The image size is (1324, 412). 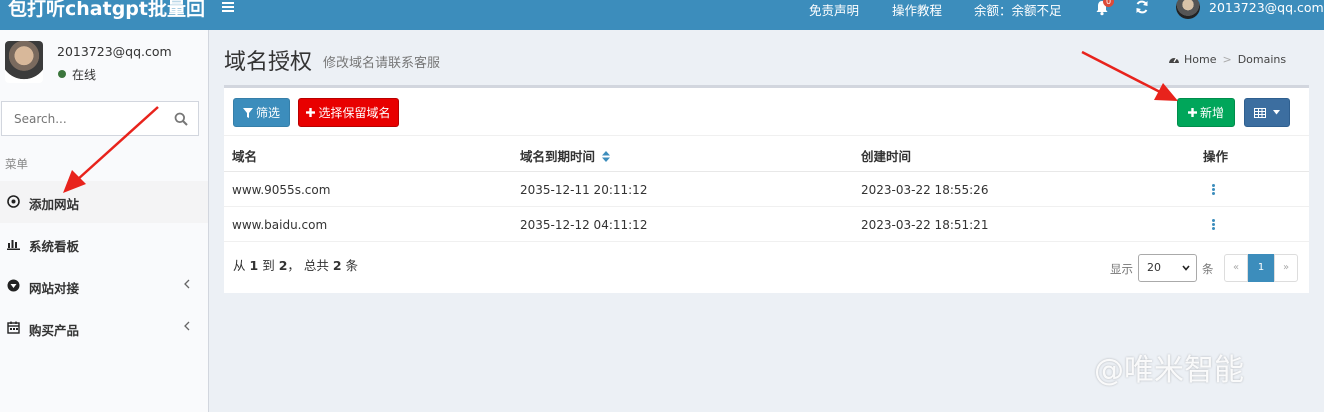 What do you see at coordinates (1186, 268) in the screenshot?
I see `chevron-down-icon` at bounding box center [1186, 268].